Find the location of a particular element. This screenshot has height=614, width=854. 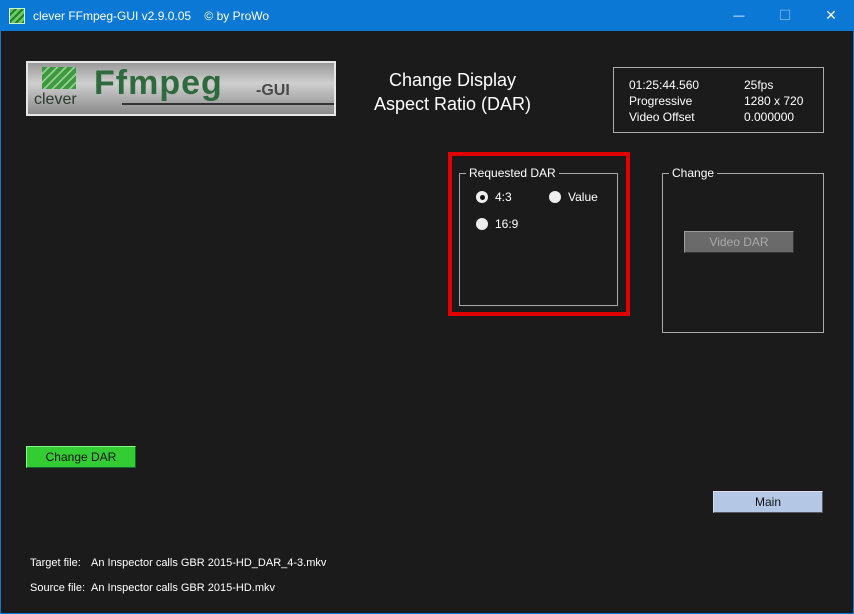

resolution: 1280 x 720 is located at coordinates (774, 101).